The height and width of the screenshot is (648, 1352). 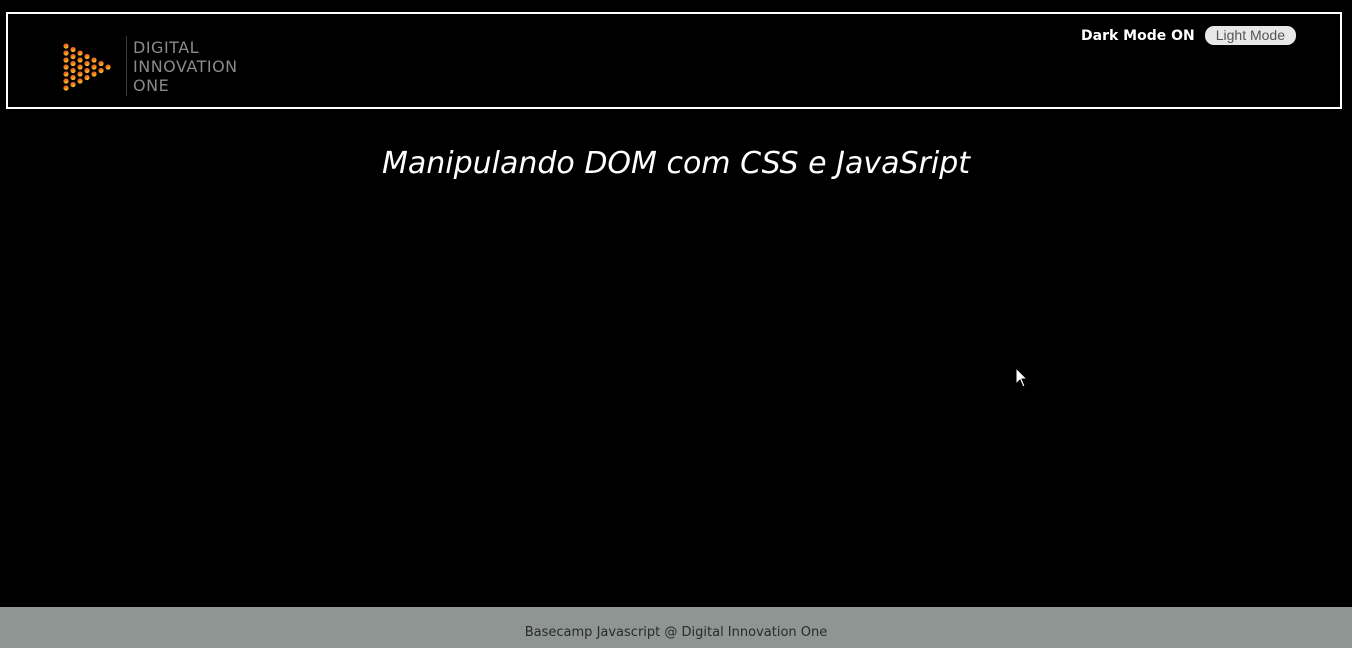 What do you see at coordinates (151, 85) in the screenshot?
I see `logo-line-3: ONE` at bounding box center [151, 85].